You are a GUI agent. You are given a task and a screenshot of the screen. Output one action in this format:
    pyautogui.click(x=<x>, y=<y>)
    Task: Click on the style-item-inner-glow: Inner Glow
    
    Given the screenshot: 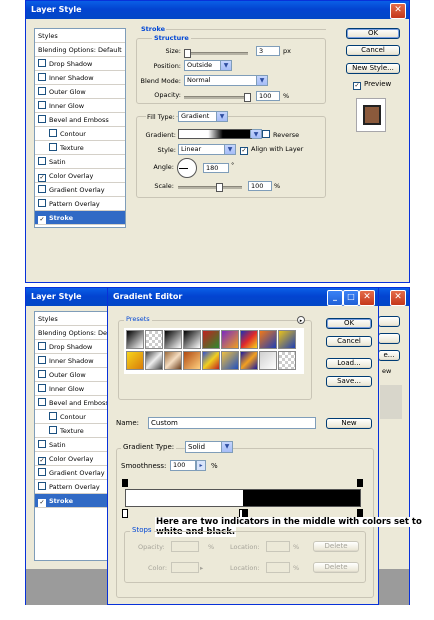 What is the action you would take?
    pyautogui.click(x=80, y=106)
    